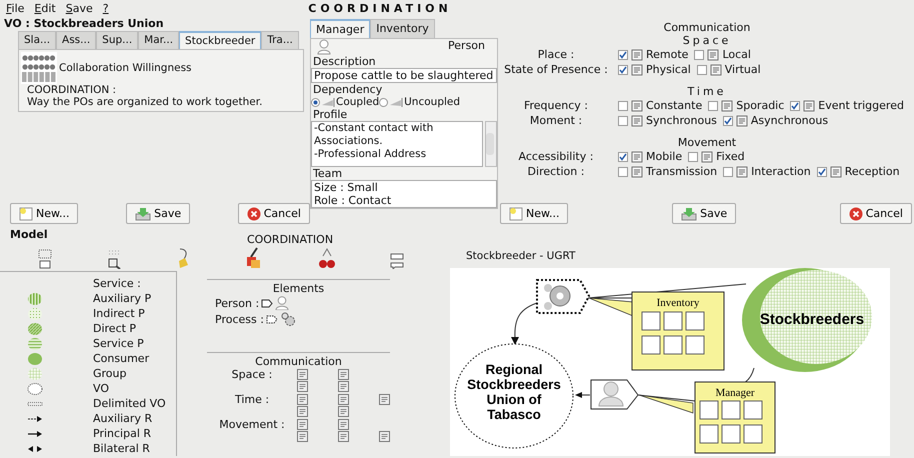 This screenshot has width=914, height=458. What do you see at coordinates (807, 320) in the screenshot?
I see `group-ellipse` at bounding box center [807, 320].